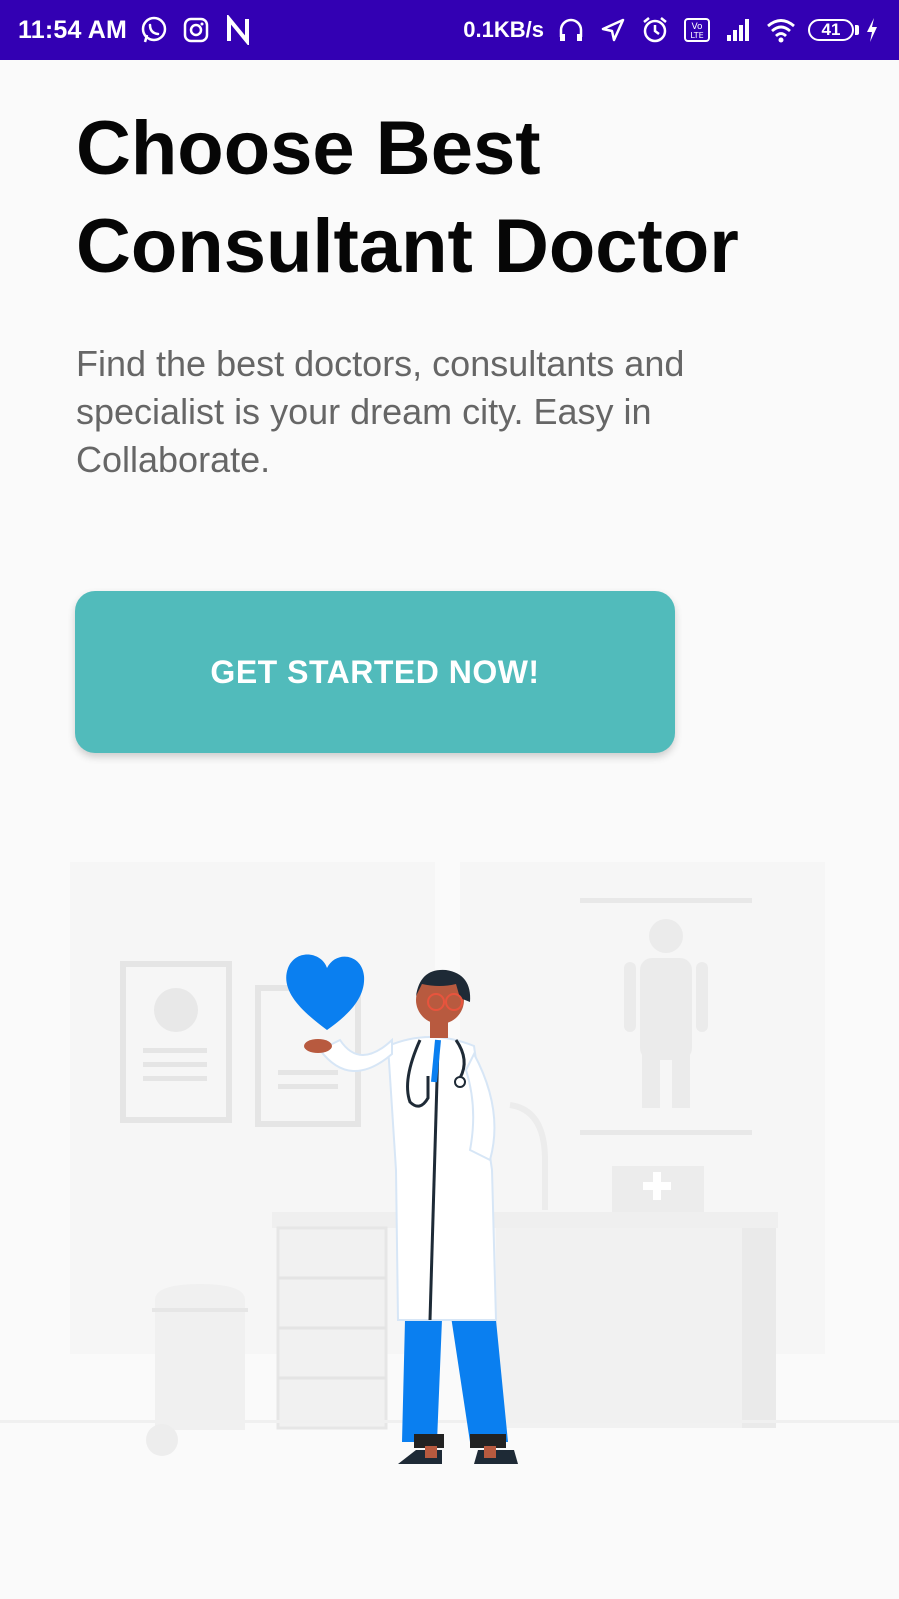  What do you see at coordinates (613, 30) in the screenshot?
I see `location-arrow-icon` at bounding box center [613, 30].